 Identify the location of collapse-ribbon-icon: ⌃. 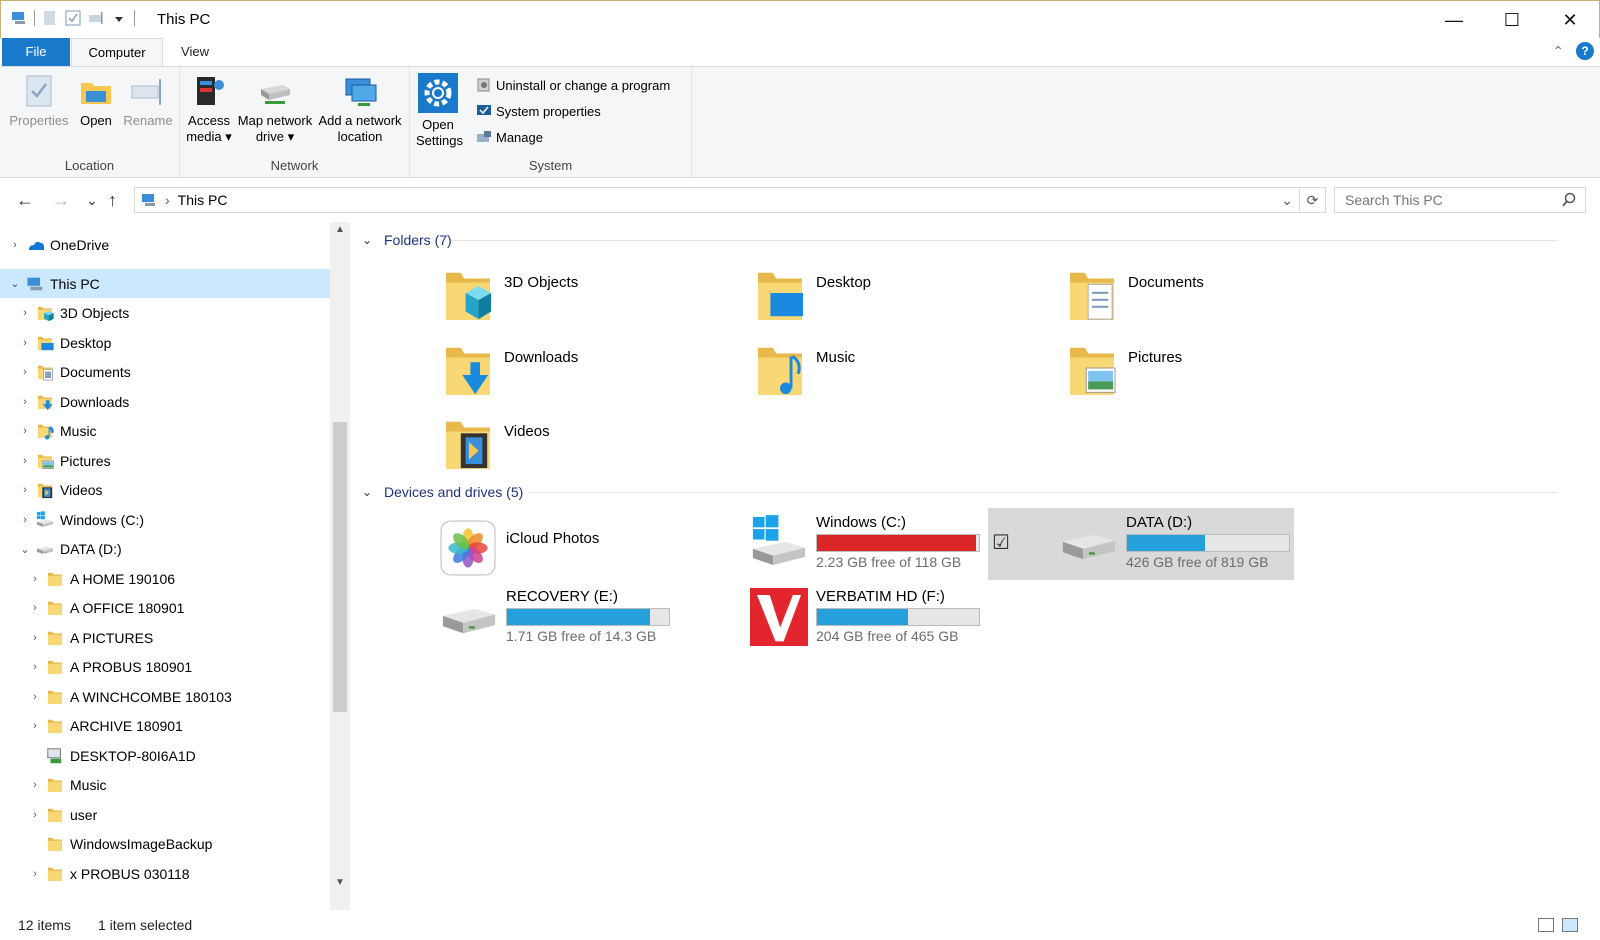
(1558, 51).